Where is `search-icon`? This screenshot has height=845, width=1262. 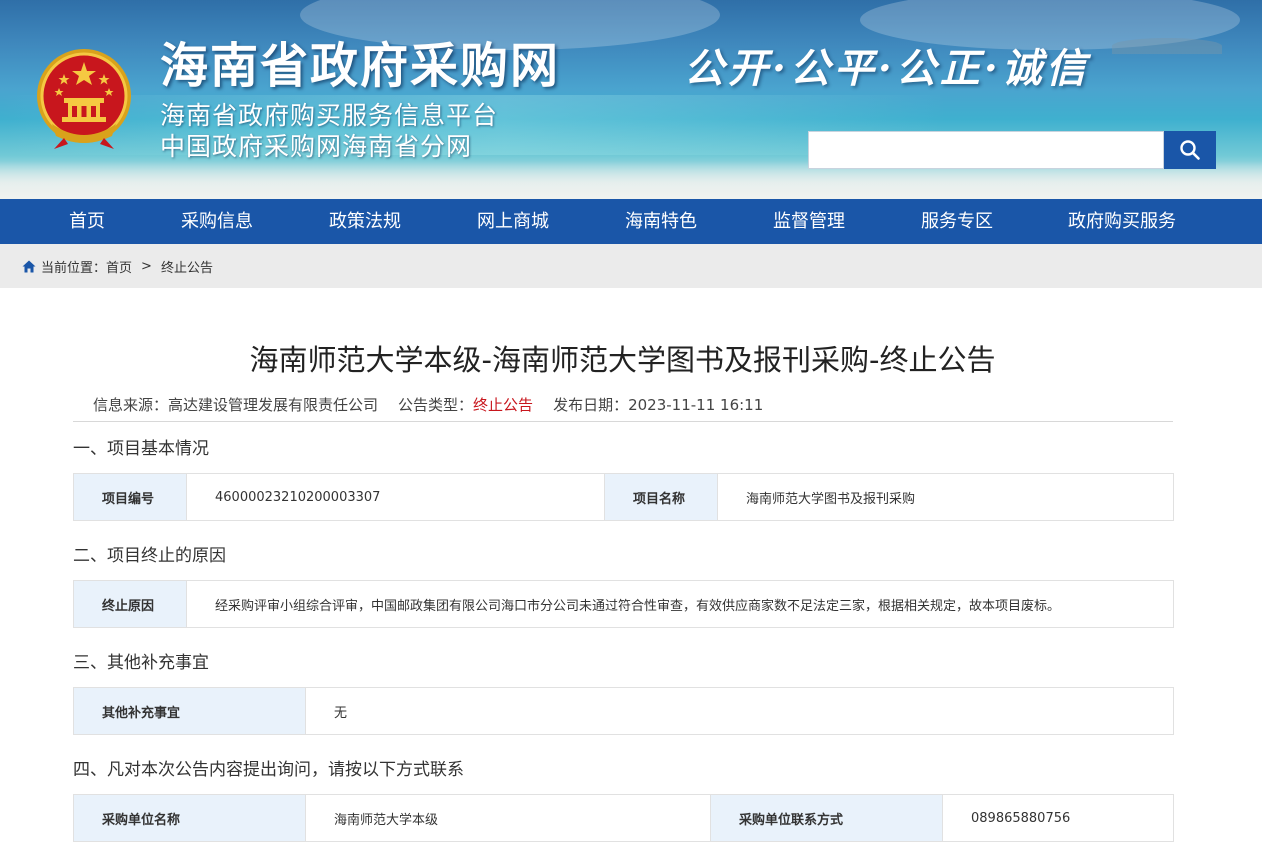 search-icon is located at coordinates (1190, 150).